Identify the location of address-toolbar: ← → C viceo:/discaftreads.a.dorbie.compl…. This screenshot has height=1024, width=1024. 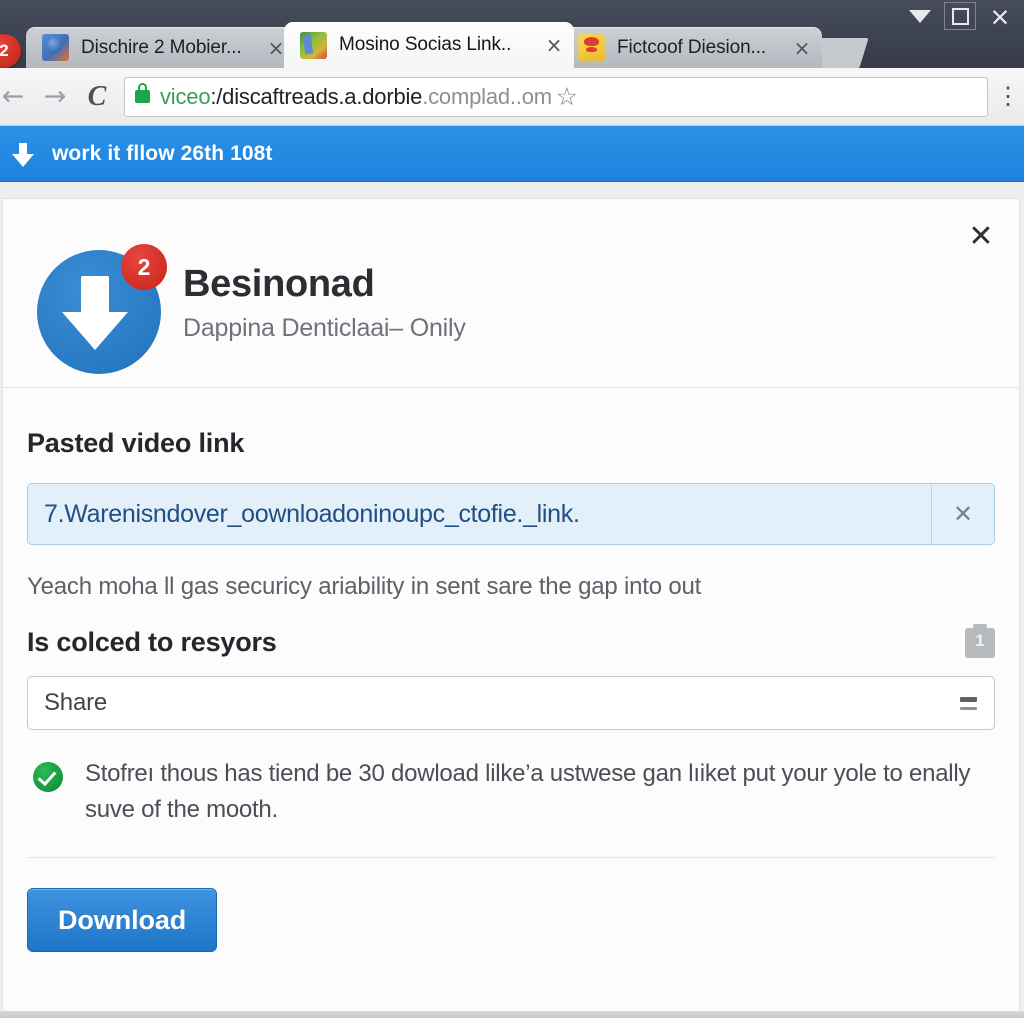
(512, 97).